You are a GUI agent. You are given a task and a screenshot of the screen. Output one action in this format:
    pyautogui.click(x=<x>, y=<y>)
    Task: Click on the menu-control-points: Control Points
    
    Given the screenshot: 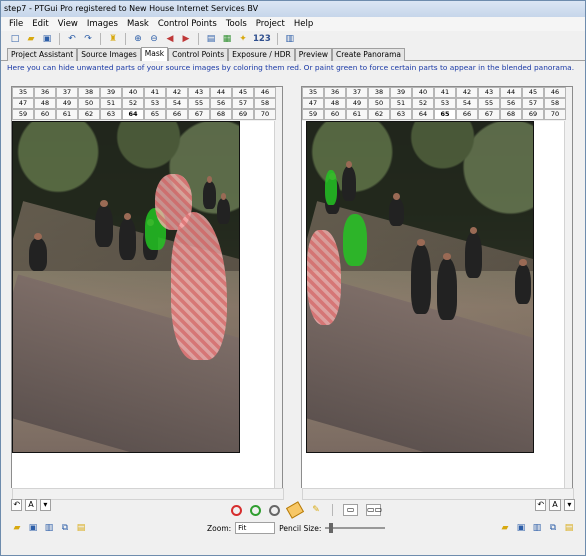 What is the action you would take?
    pyautogui.click(x=187, y=24)
    